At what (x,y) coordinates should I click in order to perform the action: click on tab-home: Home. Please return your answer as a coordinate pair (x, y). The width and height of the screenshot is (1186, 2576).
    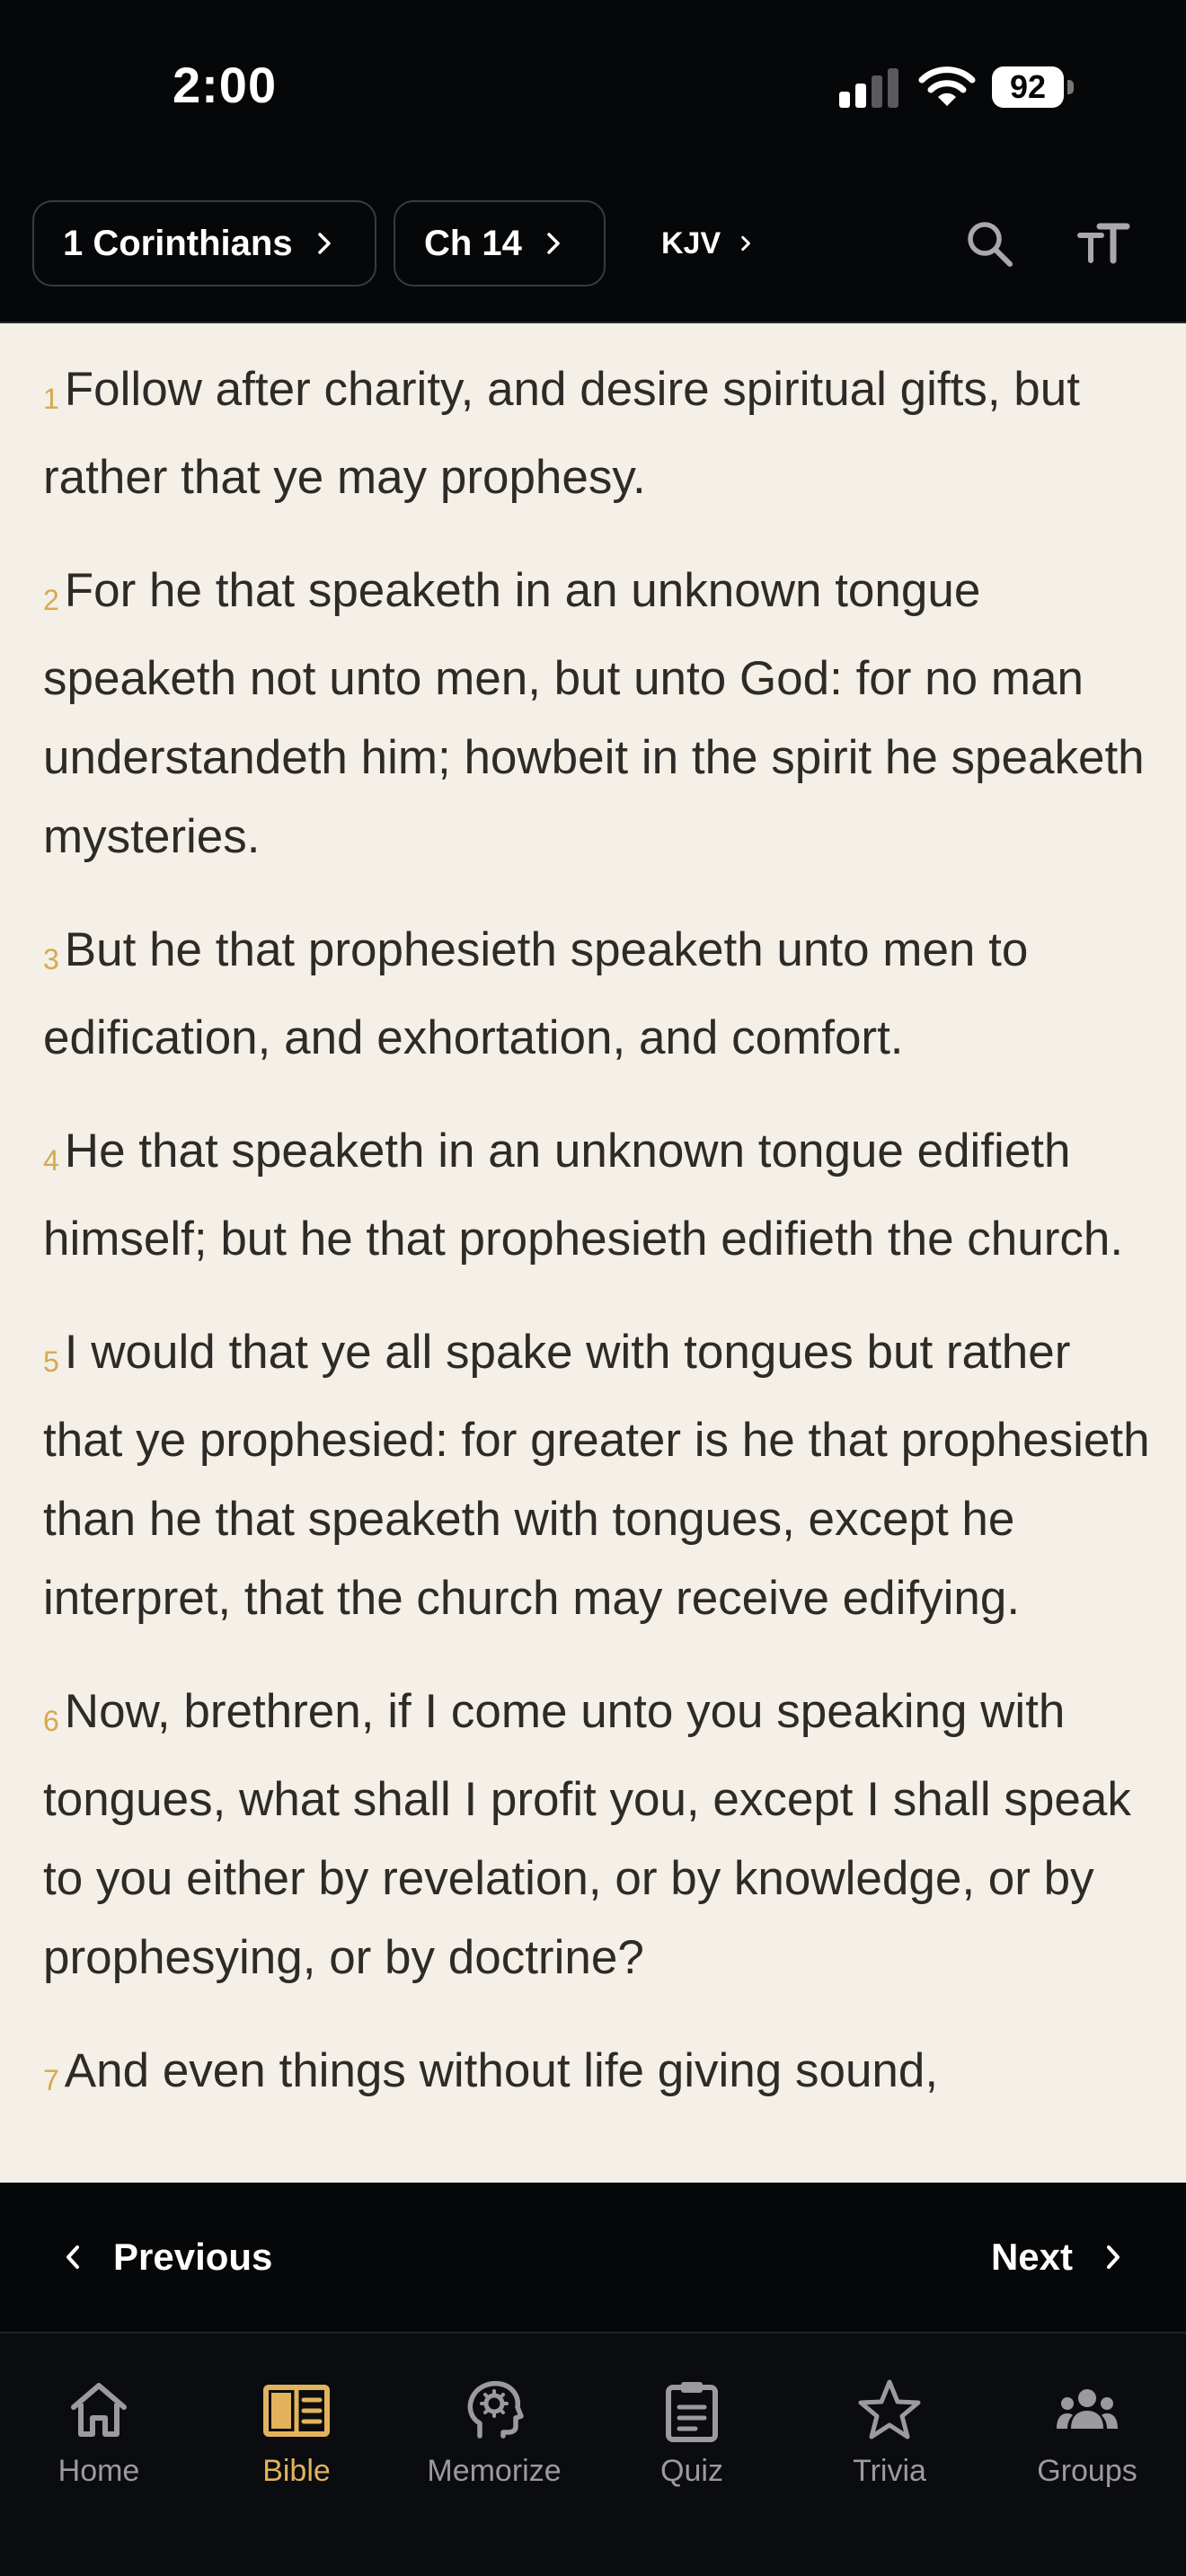
    Looking at the image, I should click on (99, 2433).